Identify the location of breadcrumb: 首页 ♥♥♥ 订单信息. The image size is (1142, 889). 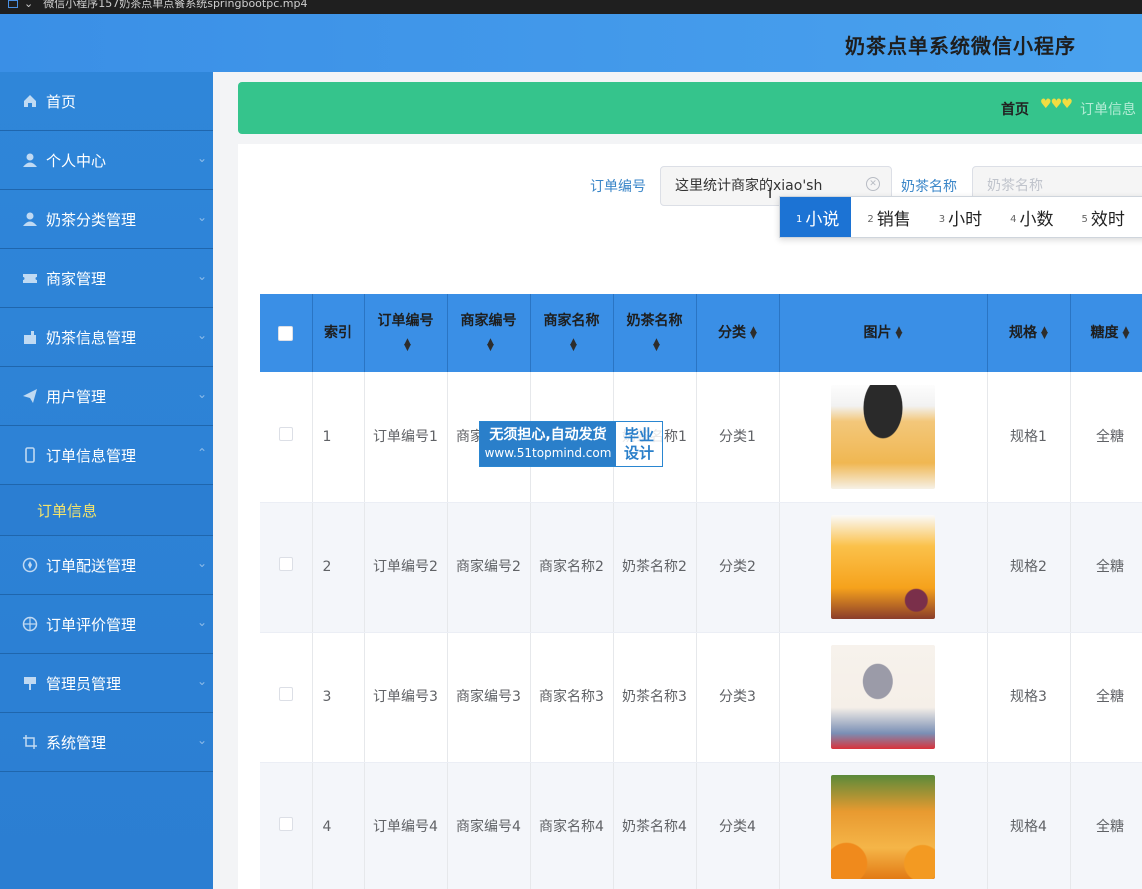
(690, 108).